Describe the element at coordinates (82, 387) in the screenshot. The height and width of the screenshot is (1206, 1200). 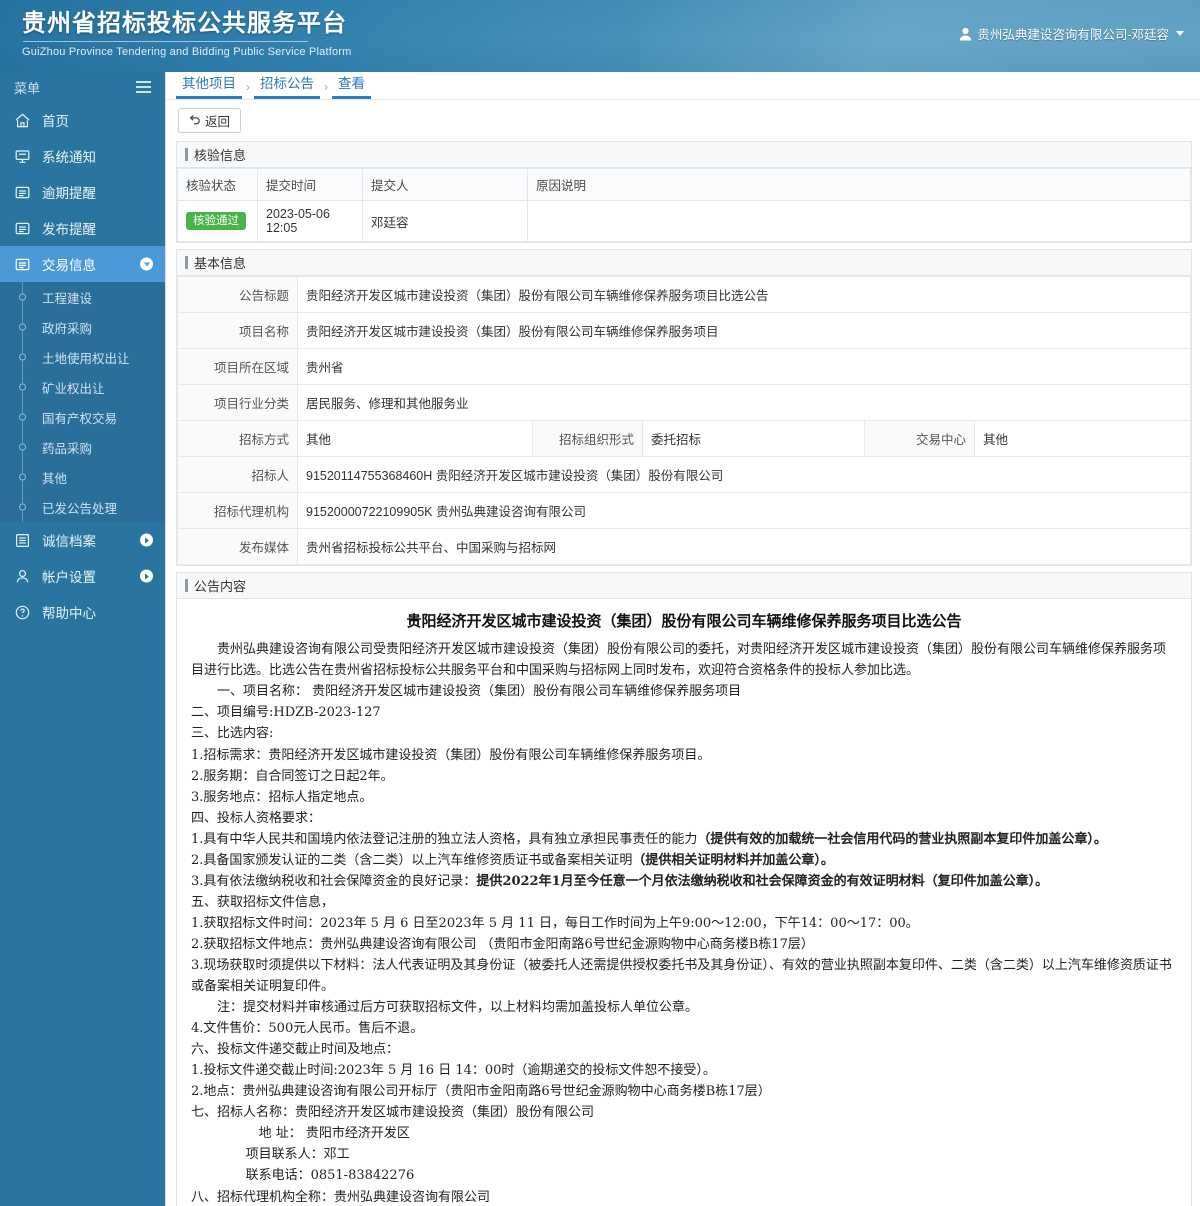
I see `sidebar-subitem-mining-rights: 矿业权出让` at that location.